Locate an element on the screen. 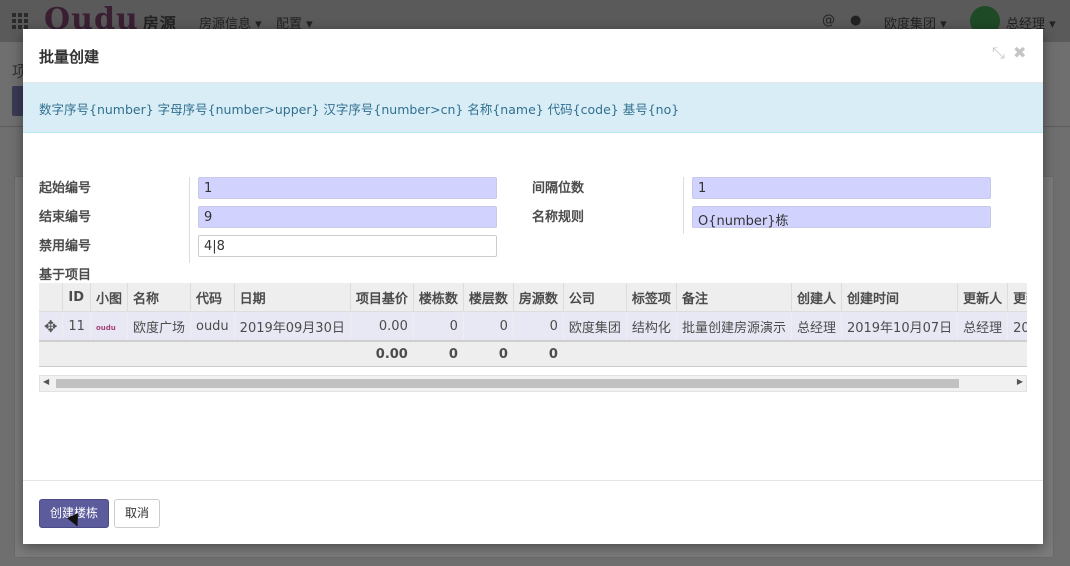 This screenshot has width=1070, height=566. interval-field: 1 is located at coordinates (841, 188).